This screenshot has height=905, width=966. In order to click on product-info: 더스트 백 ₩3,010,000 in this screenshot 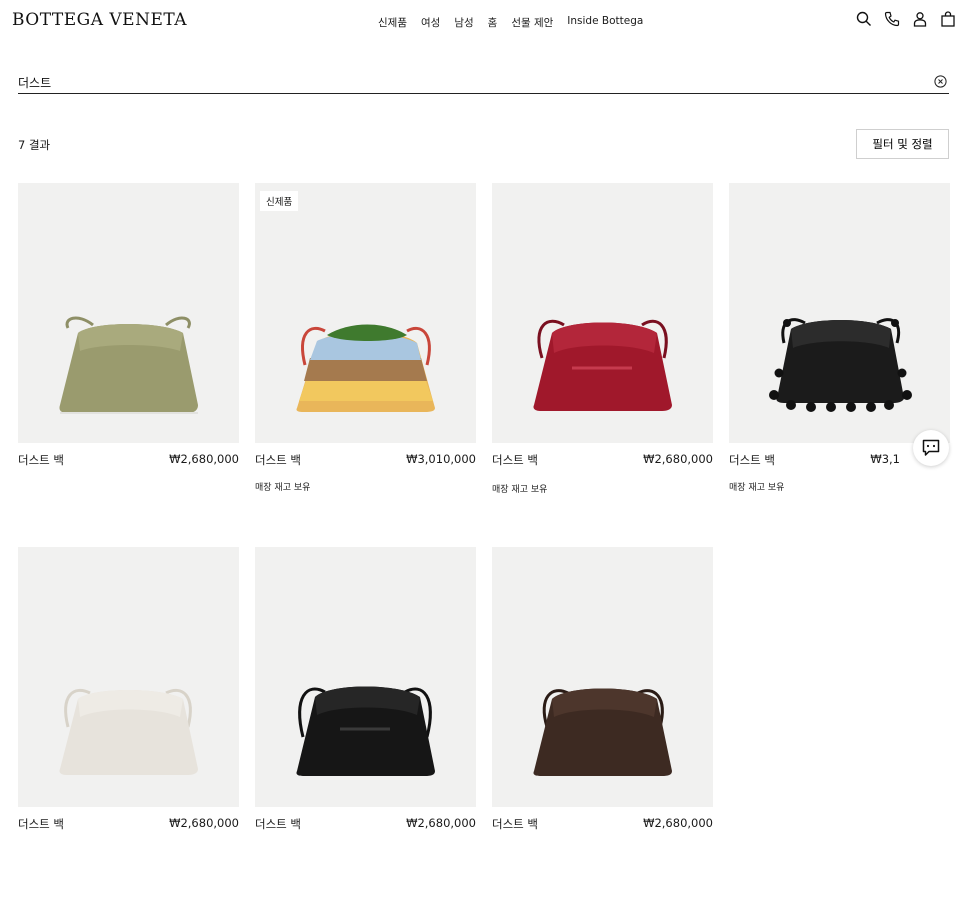, I will do `click(365, 460)`.